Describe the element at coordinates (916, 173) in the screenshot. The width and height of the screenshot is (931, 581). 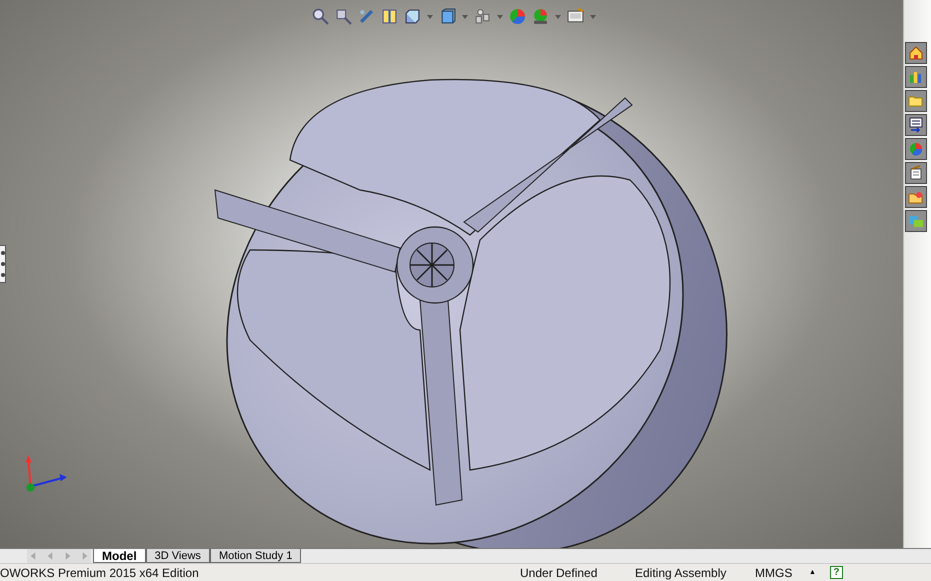
I see `notepad-icon` at that location.